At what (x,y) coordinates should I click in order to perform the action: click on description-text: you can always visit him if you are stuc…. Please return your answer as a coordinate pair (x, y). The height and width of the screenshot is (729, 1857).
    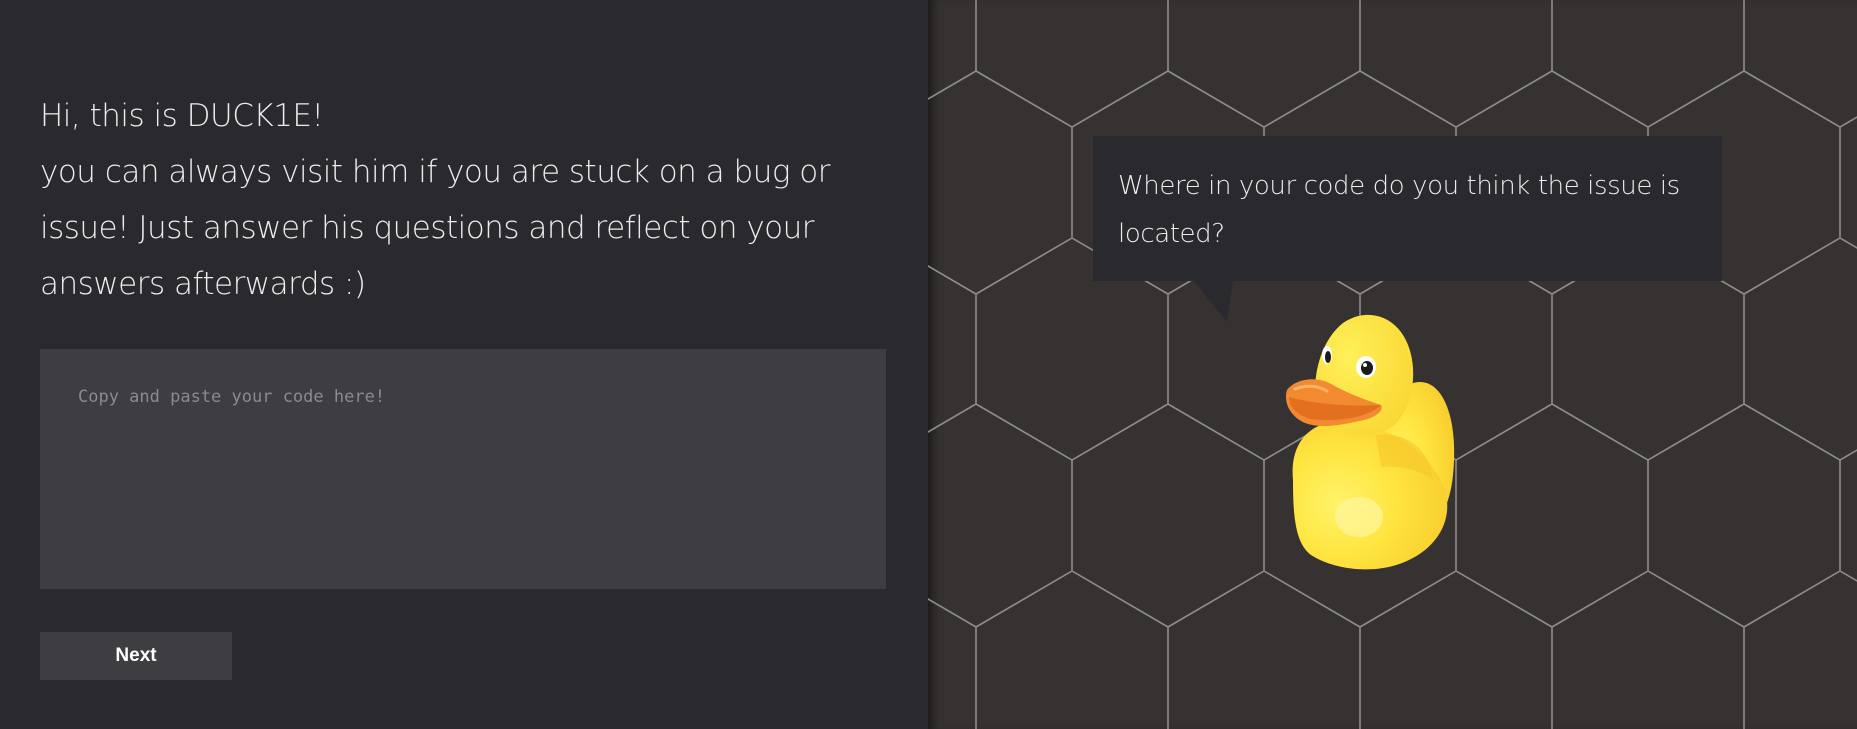
    Looking at the image, I should click on (435, 228).